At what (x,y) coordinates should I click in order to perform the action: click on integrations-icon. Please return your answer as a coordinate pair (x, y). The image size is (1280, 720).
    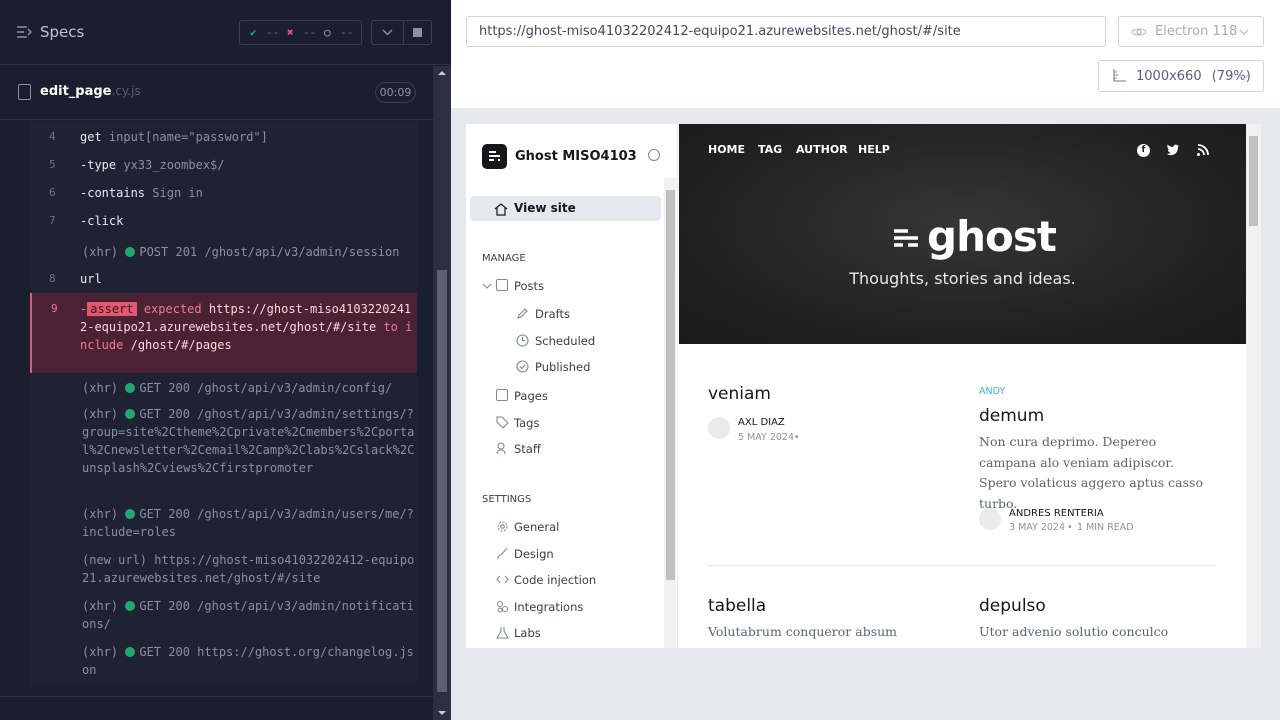
    Looking at the image, I should click on (502, 606).